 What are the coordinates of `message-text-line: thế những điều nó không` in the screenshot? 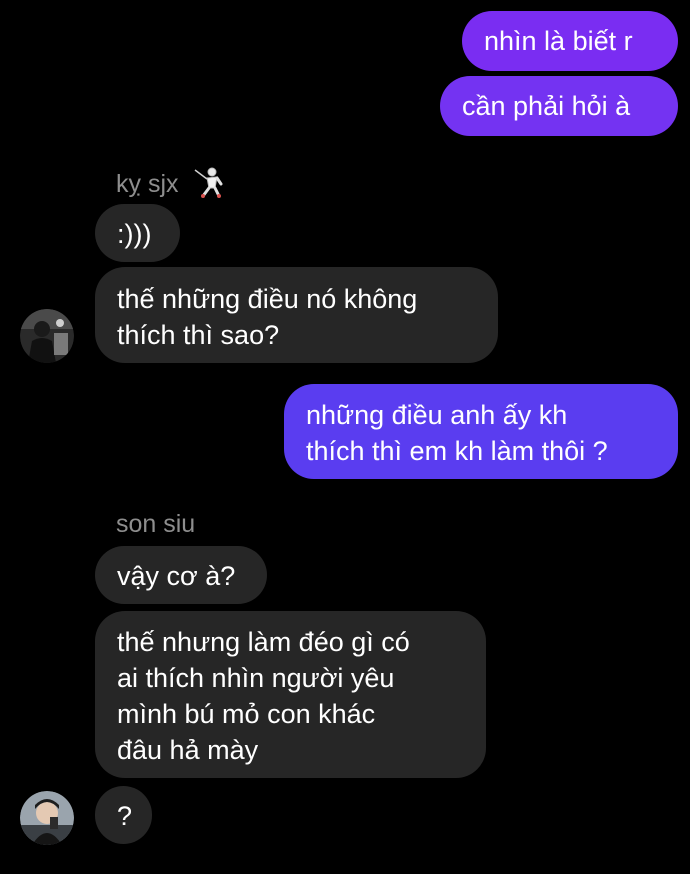 It's located at (267, 299).